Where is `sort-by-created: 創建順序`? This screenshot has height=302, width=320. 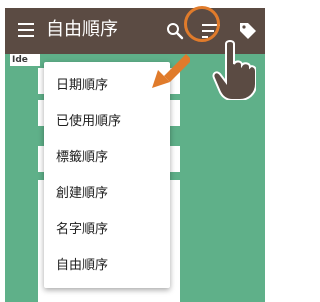 sort-by-created: 創建順序 is located at coordinates (82, 194).